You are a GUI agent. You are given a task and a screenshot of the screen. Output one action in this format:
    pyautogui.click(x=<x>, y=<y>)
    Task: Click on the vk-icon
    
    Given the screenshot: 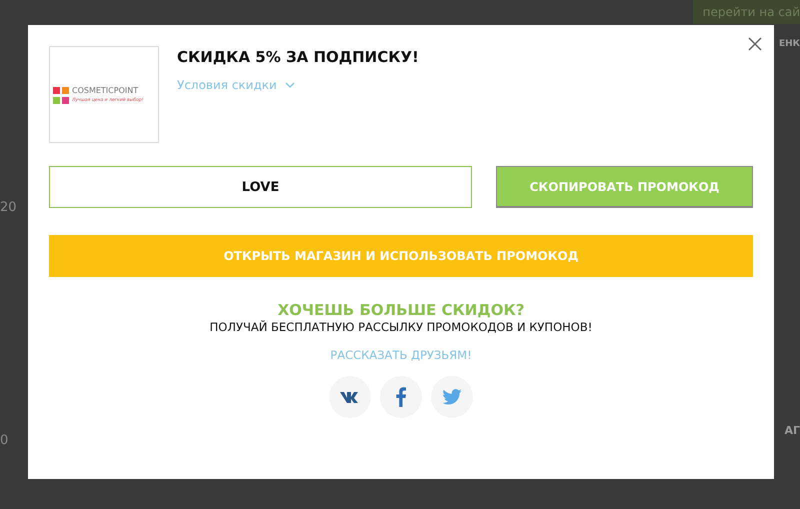 What is the action you would take?
    pyautogui.click(x=350, y=397)
    